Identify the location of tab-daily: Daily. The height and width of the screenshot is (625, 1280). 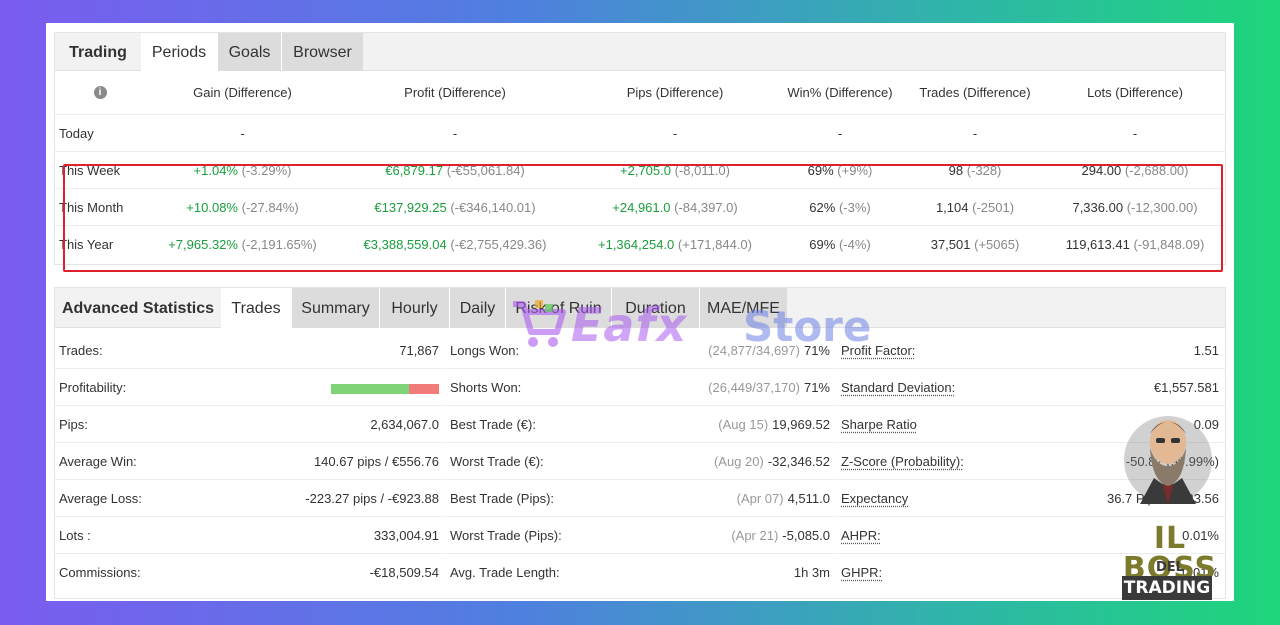
(477, 308).